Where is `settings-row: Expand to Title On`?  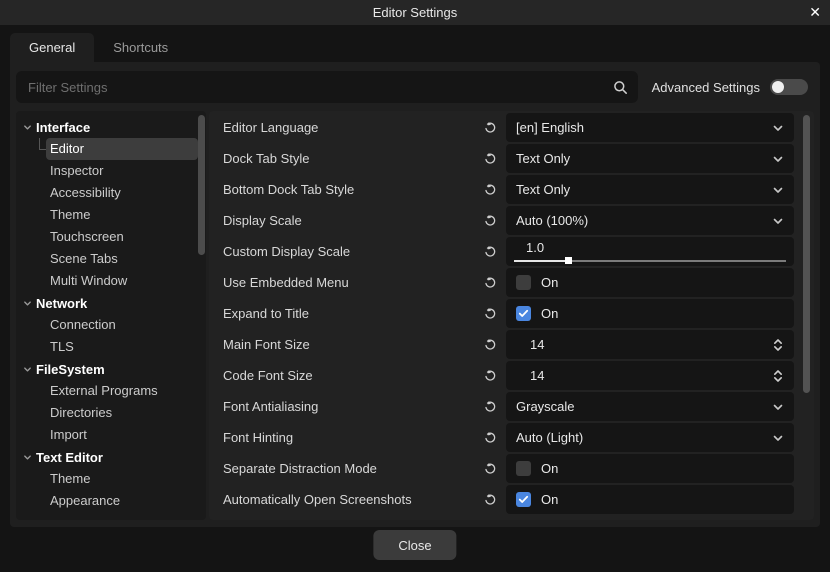
settings-row: Expand to Title On is located at coordinates (511, 313).